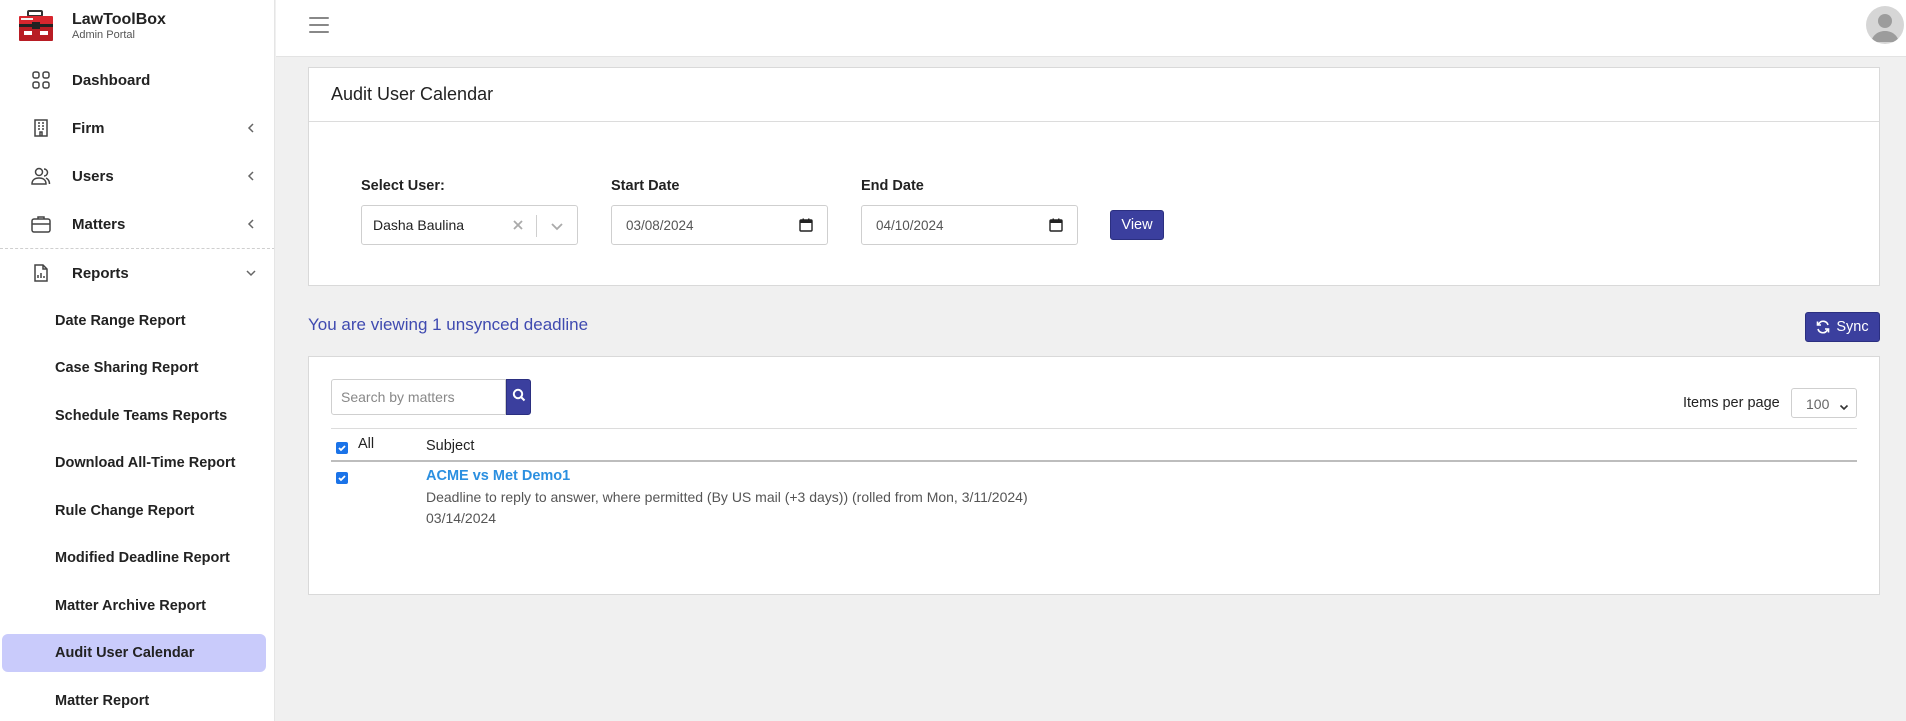 The width and height of the screenshot is (1906, 721). Describe the element at coordinates (111, 80) in the screenshot. I see `sidebar-item-label: Dashboard` at that location.